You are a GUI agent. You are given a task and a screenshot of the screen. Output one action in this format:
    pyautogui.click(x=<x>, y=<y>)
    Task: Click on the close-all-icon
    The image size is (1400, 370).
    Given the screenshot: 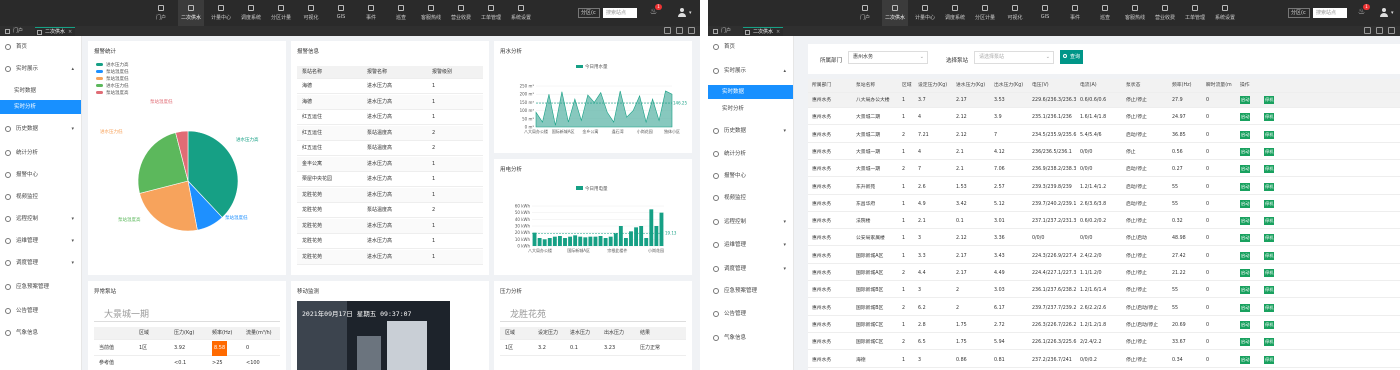 What is the action you would take?
    pyautogui.click(x=1391, y=30)
    